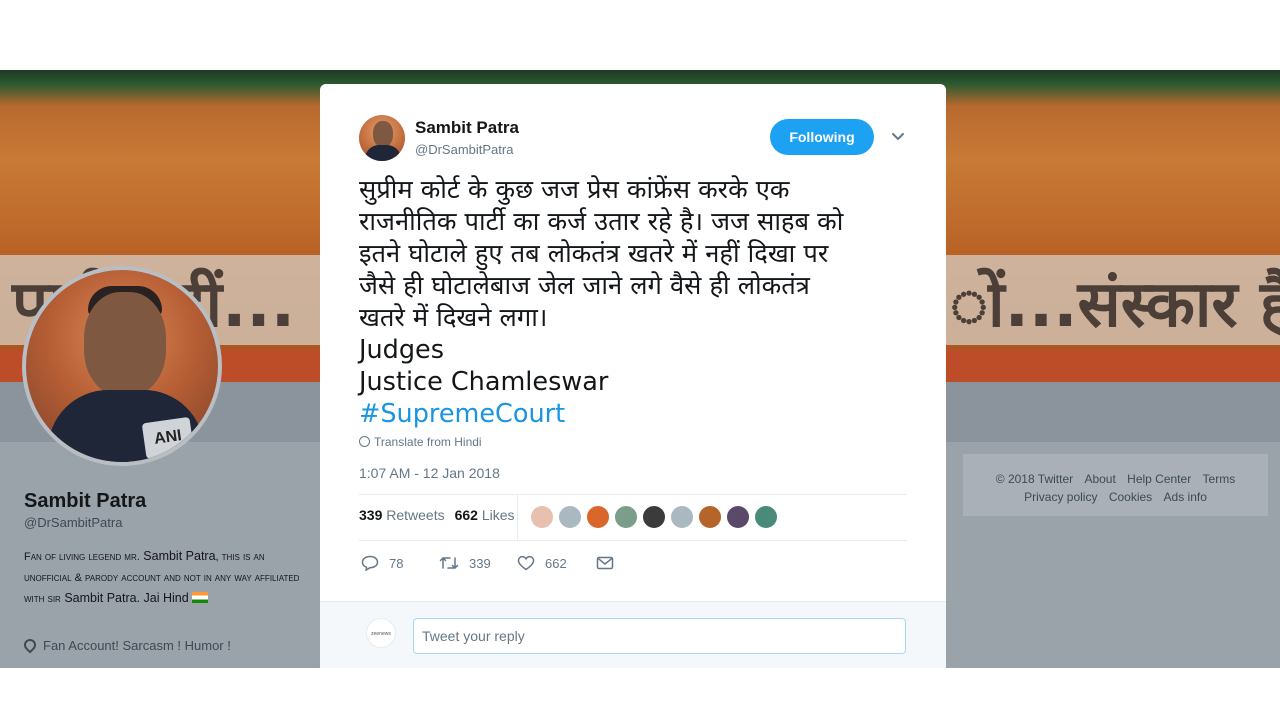  I want to click on retweets-count: 339, so click(371, 515).